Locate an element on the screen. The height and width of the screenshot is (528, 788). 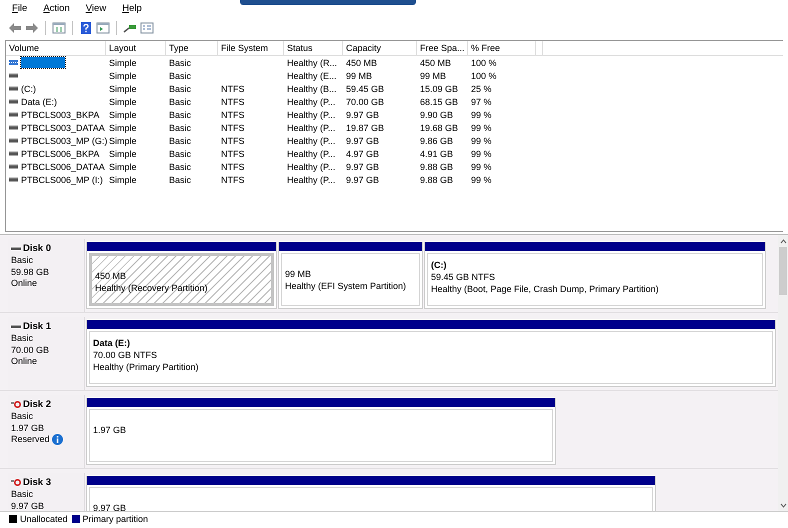
disk-info-panel: Disk 1 Basic 70.00 GB Online is located at coordinates (46, 353).